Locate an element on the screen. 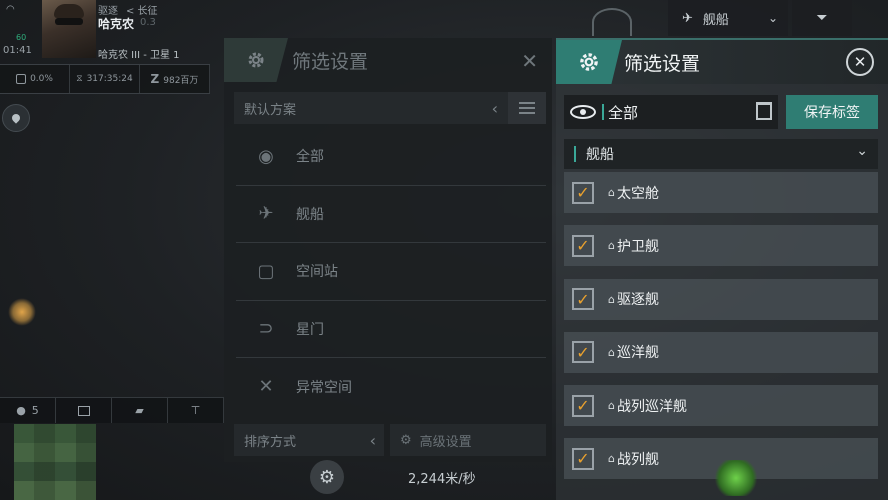 This screenshot has width=888, height=500. stat-bar: 0.0% ⧖ 317:35:24 Z 982百万 is located at coordinates (105, 79).